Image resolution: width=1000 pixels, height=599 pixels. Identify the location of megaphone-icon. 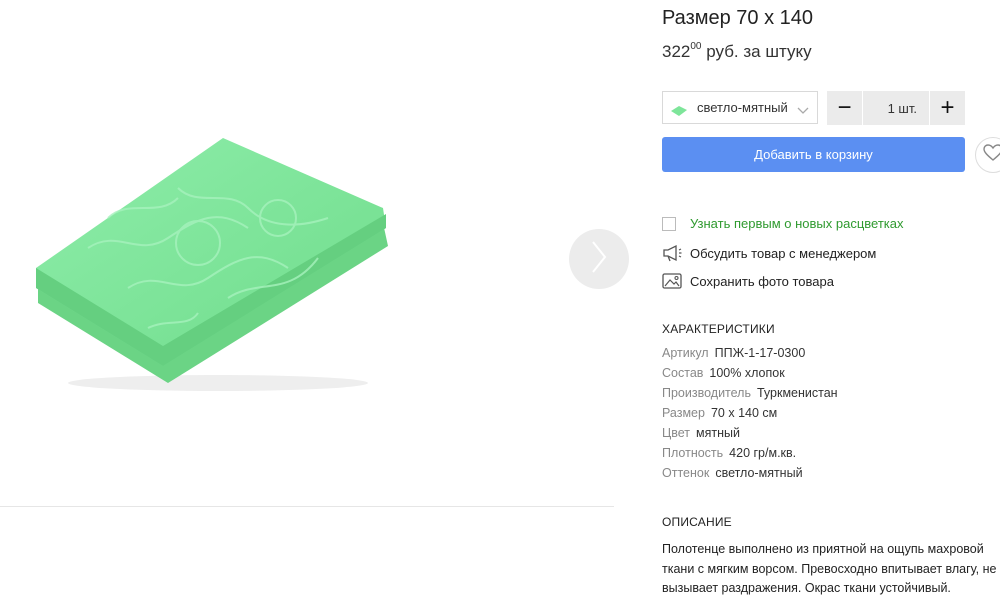
(672, 253).